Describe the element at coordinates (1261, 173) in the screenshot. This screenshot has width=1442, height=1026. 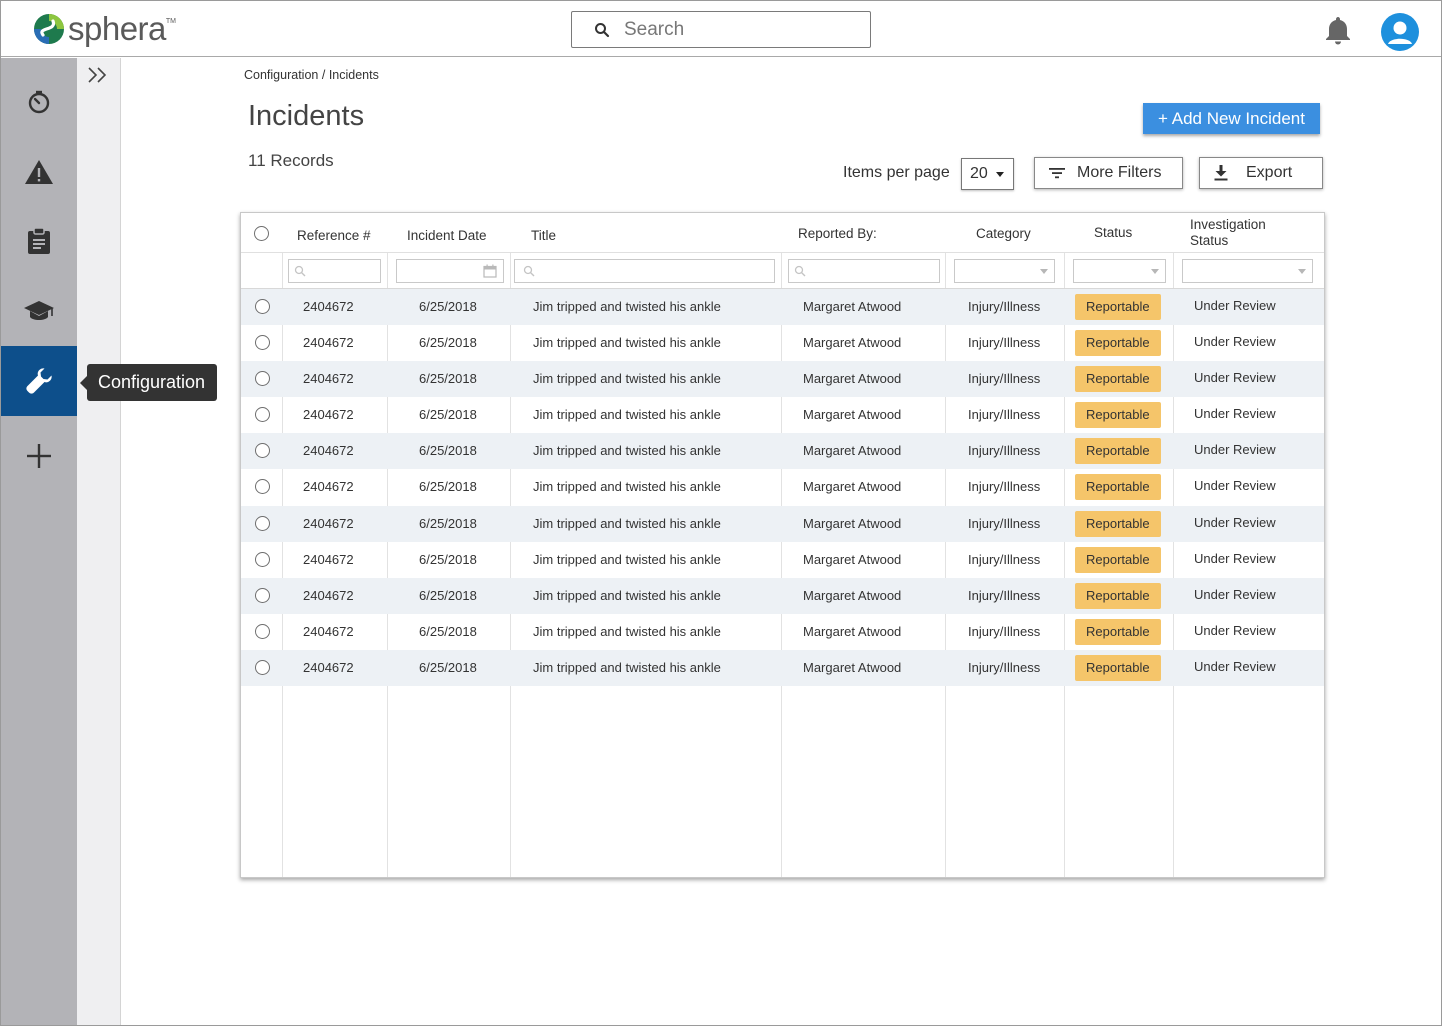
I see `export-button: Export` at that location.